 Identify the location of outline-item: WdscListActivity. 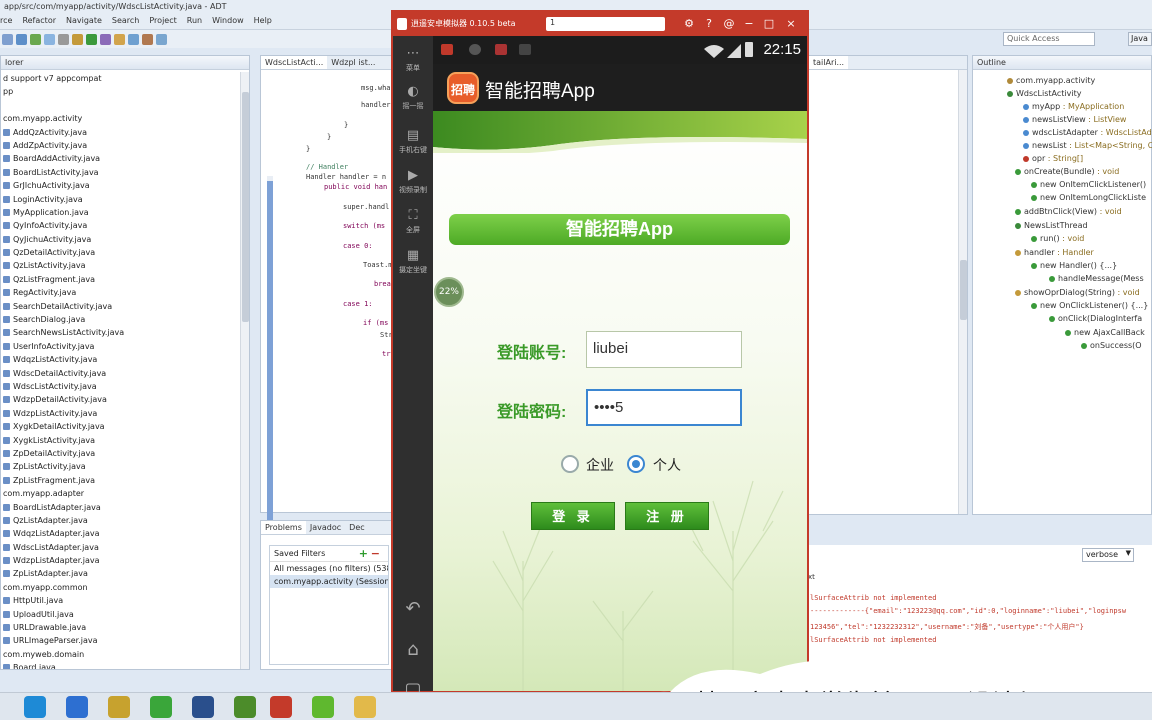
(1044, 93).